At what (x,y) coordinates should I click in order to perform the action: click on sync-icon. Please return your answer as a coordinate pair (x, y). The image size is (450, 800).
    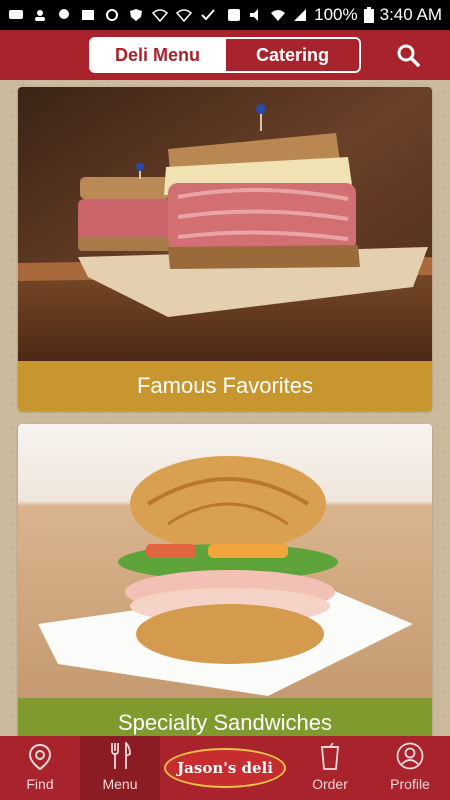
    Looking at the image, I should click on (112, 15).